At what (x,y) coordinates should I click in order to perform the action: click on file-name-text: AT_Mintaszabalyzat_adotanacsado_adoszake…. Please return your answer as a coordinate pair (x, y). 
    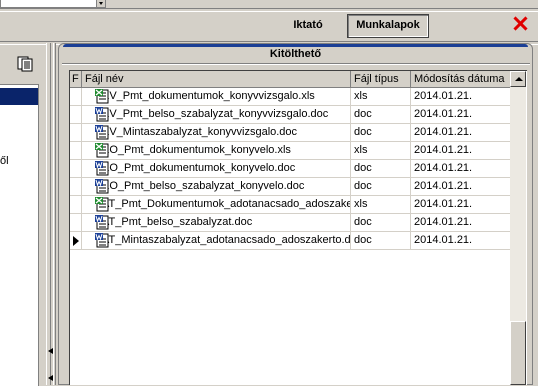
    Looking at the image, I should click on (226, 240).